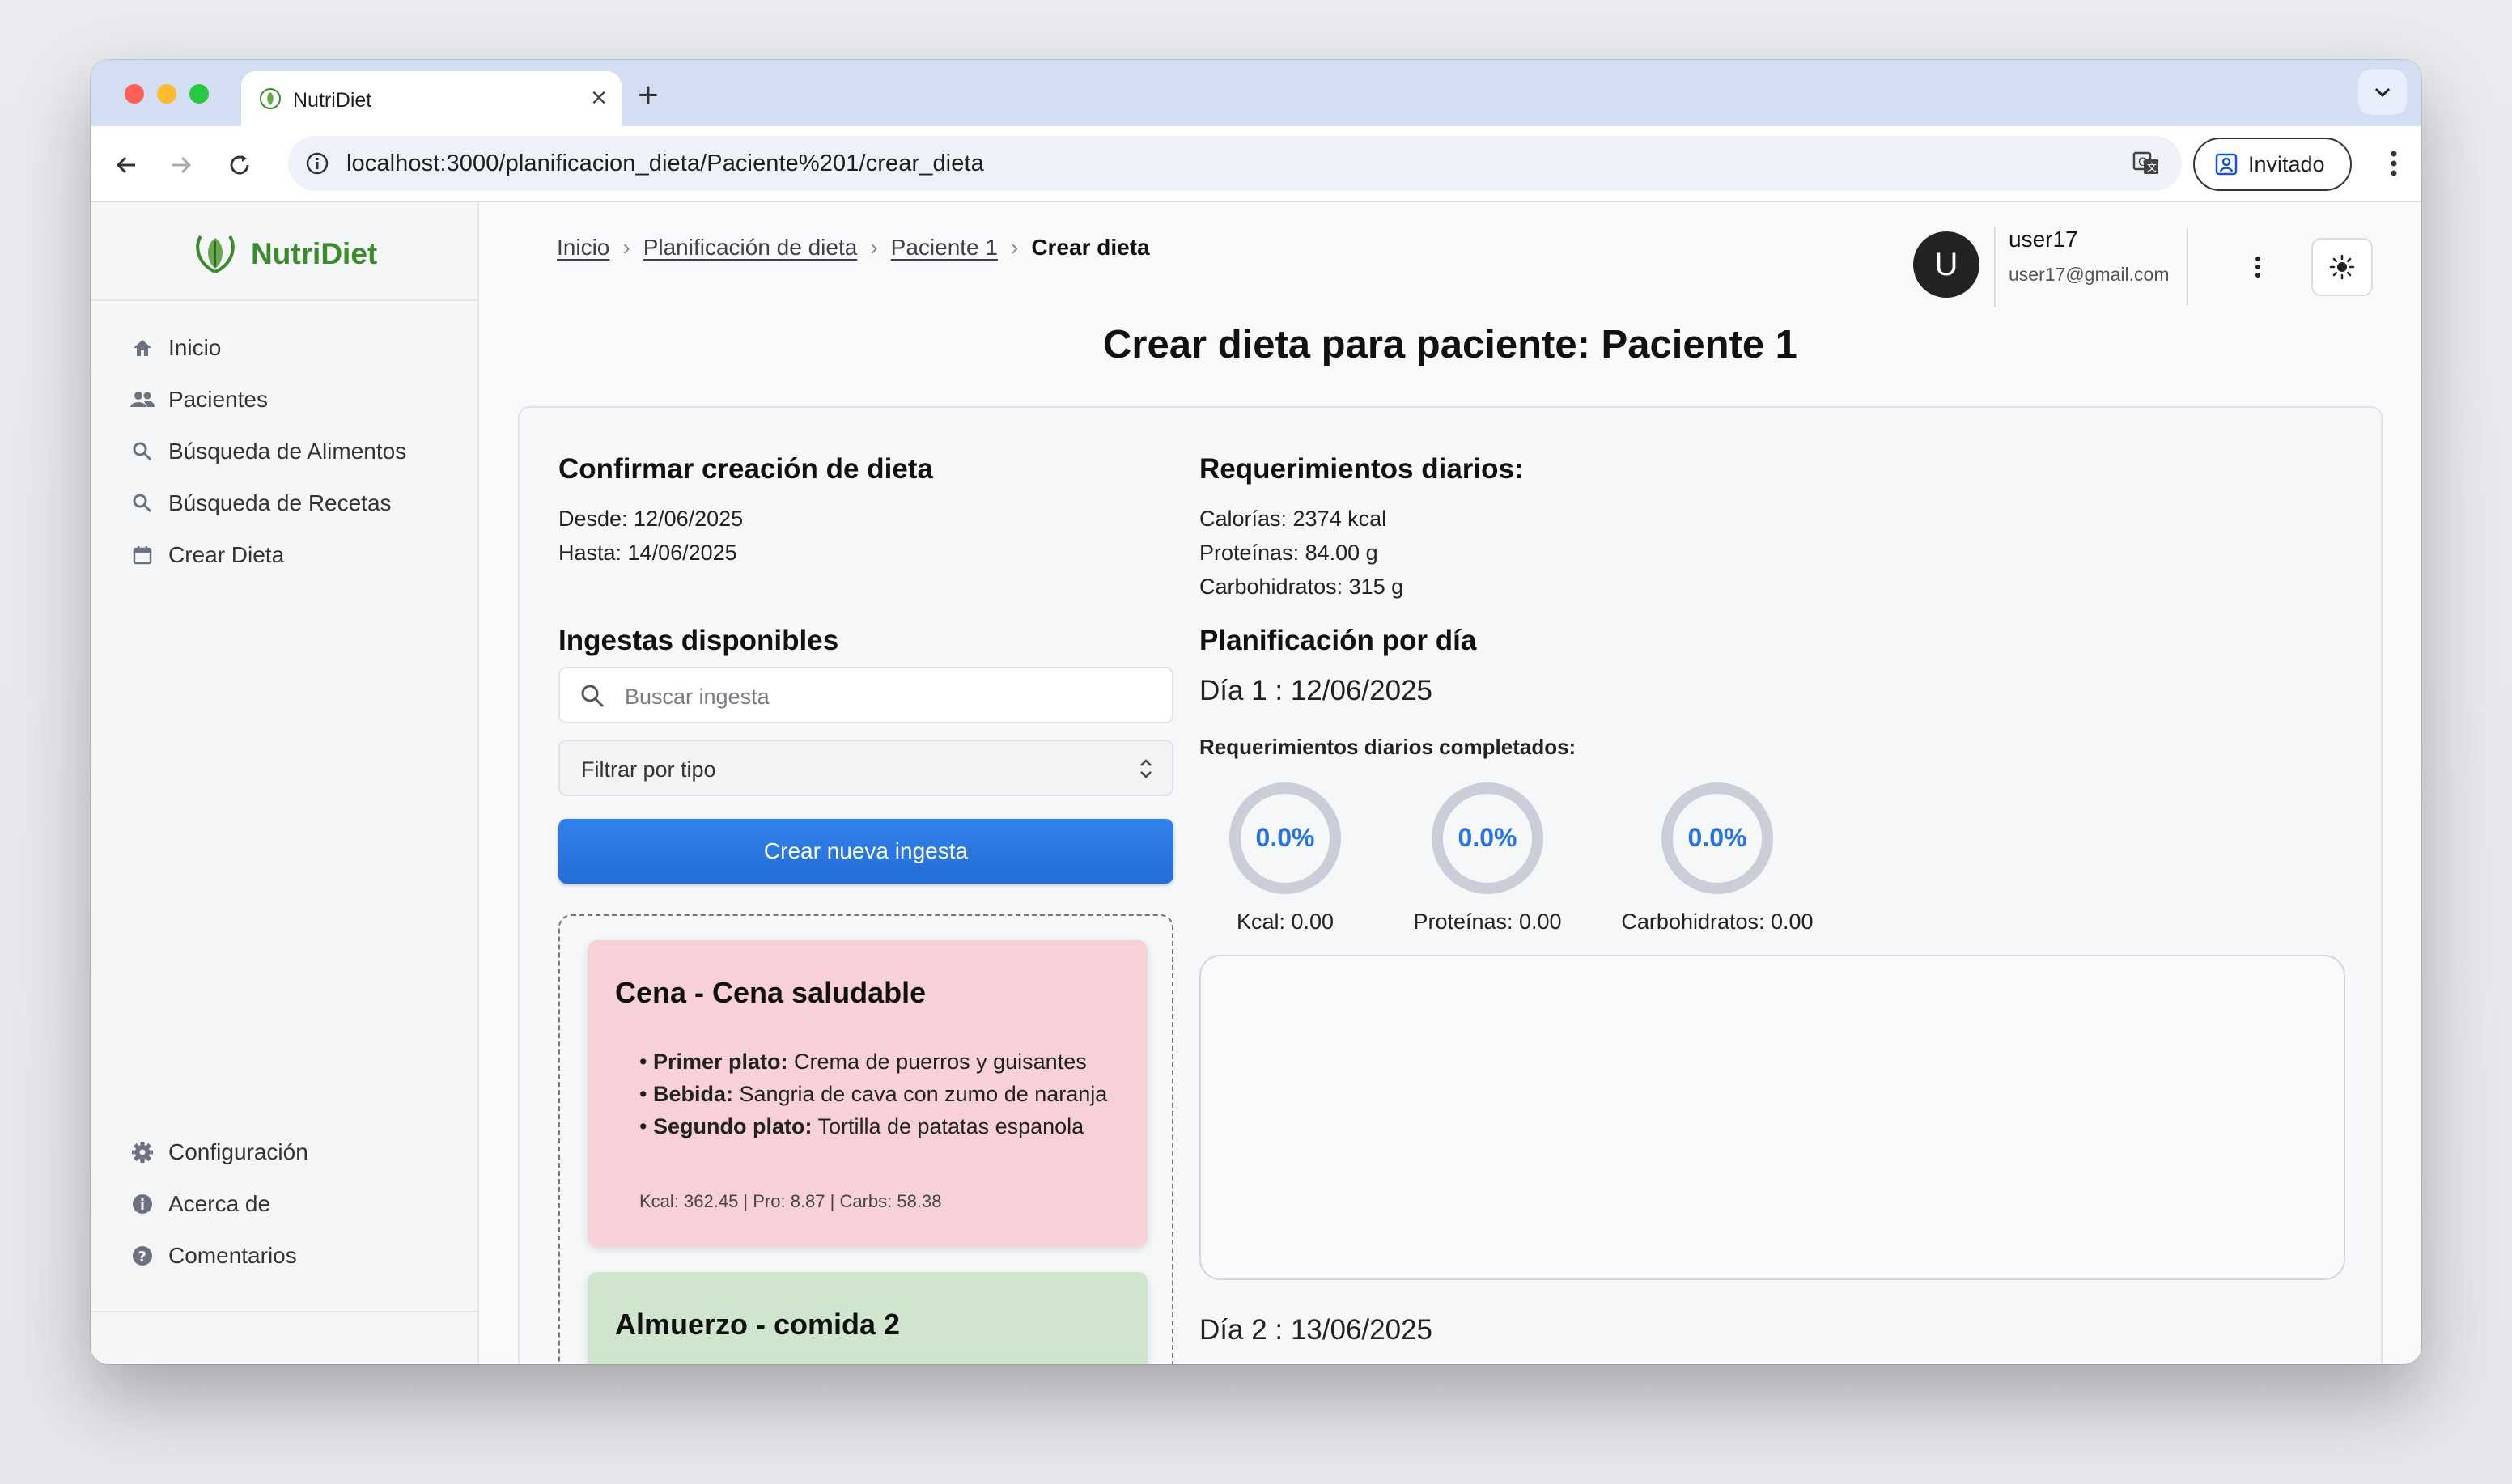 The height and width of the screenshot is (1484, 2512). What do you see at coordinates (2187, 267) in the screenshot?
I see `header-divider` at bounding box center [2187, 267].